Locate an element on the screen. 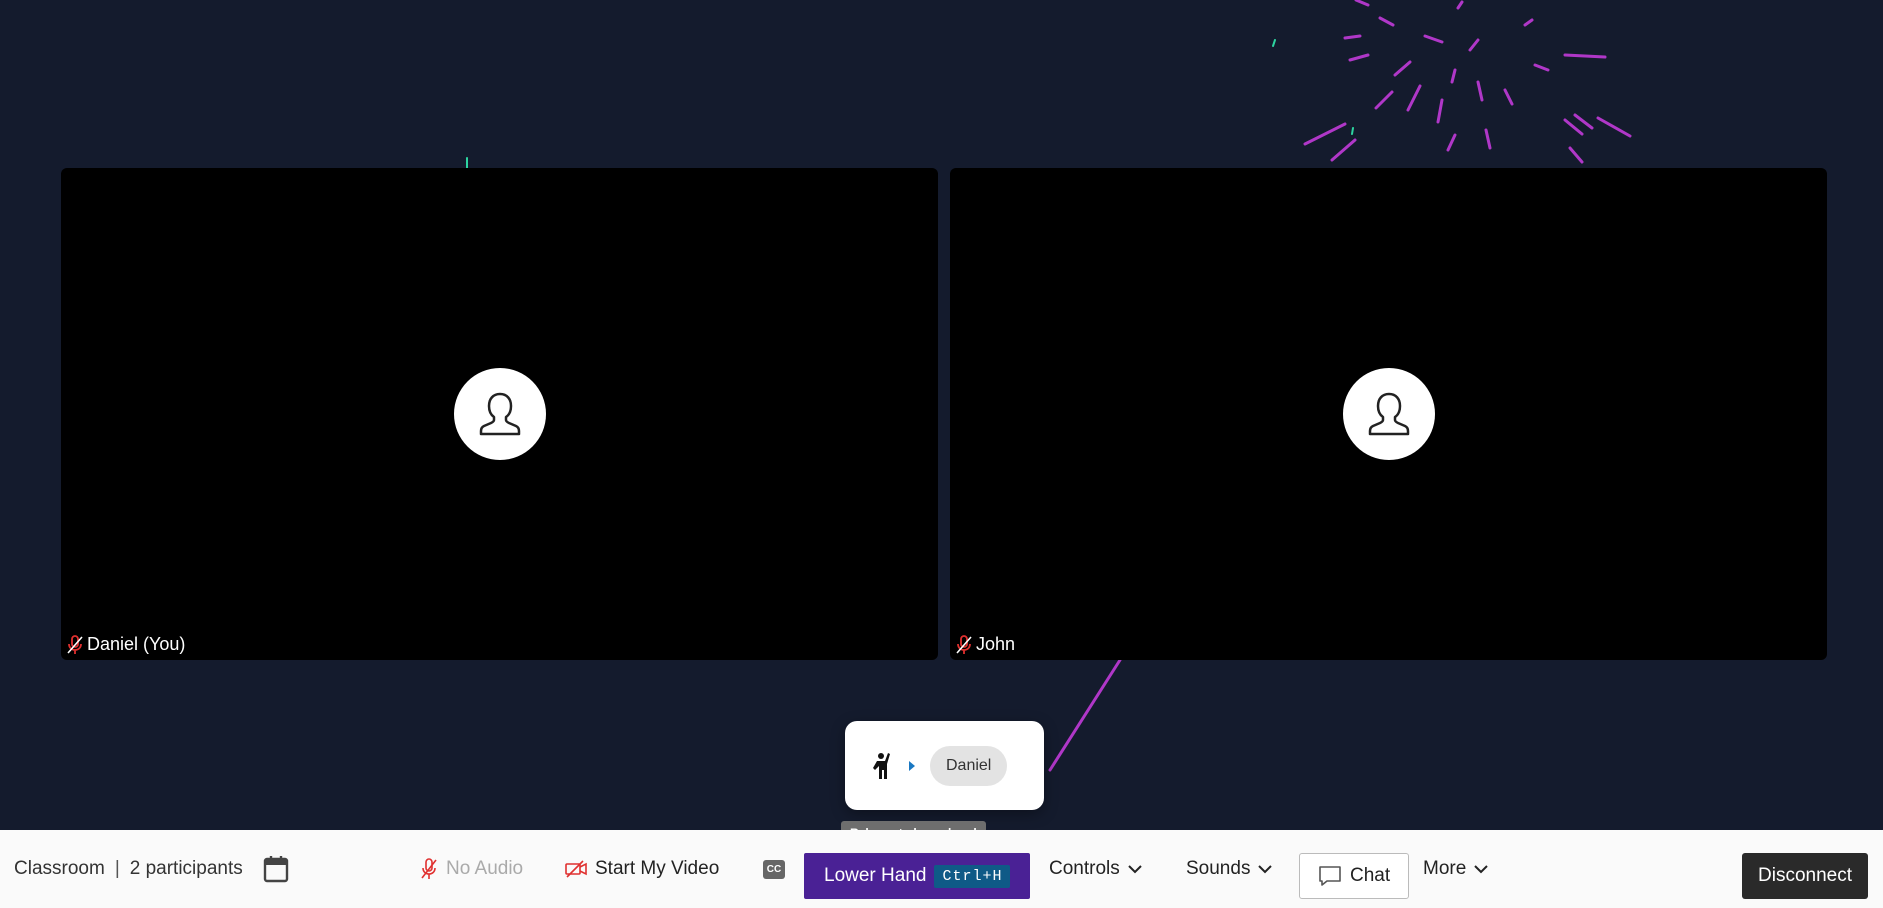 The width and height of the screenshot is (1883, 908). more-menu-button: More is located at coordinates (1456, 869).